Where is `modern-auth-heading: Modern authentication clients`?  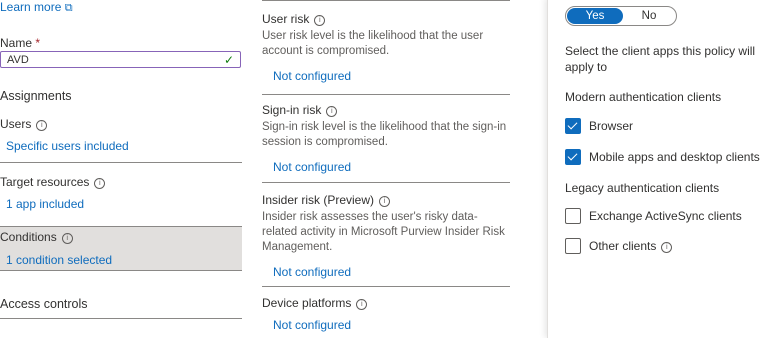 modern-auth-heading: Modern authentication clients is located at coordinates (643, 97).